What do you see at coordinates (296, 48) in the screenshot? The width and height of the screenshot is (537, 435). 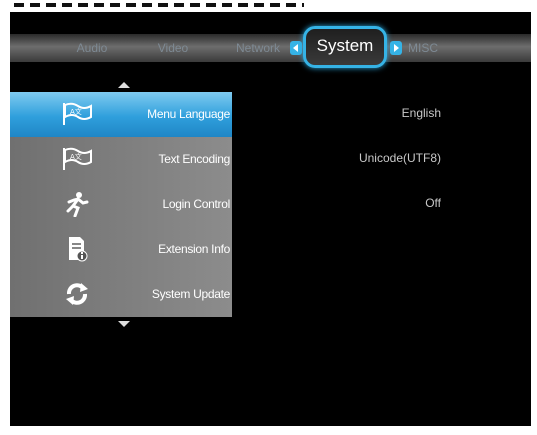 I see `tab-left-arrow-icon` at bounding box center [296, 48].